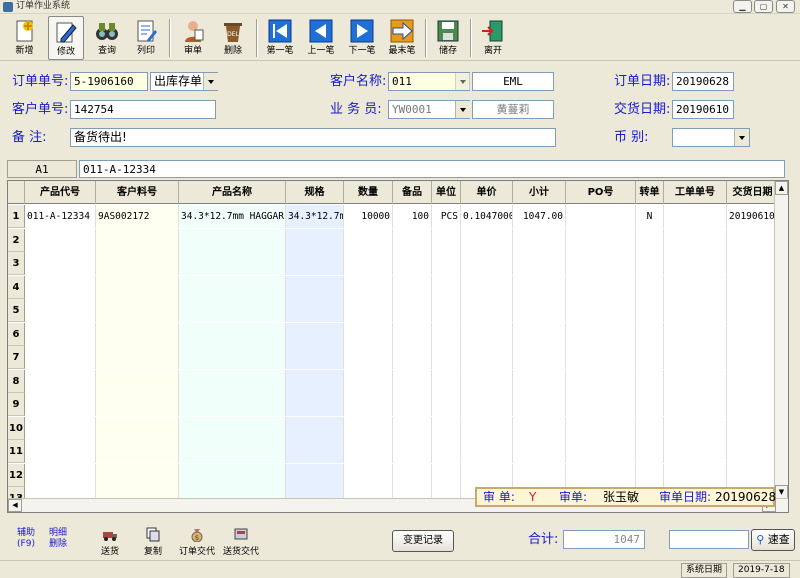 This screenshot has width=800, height=578. I want to click on row-number: 4, so click(16, 287).